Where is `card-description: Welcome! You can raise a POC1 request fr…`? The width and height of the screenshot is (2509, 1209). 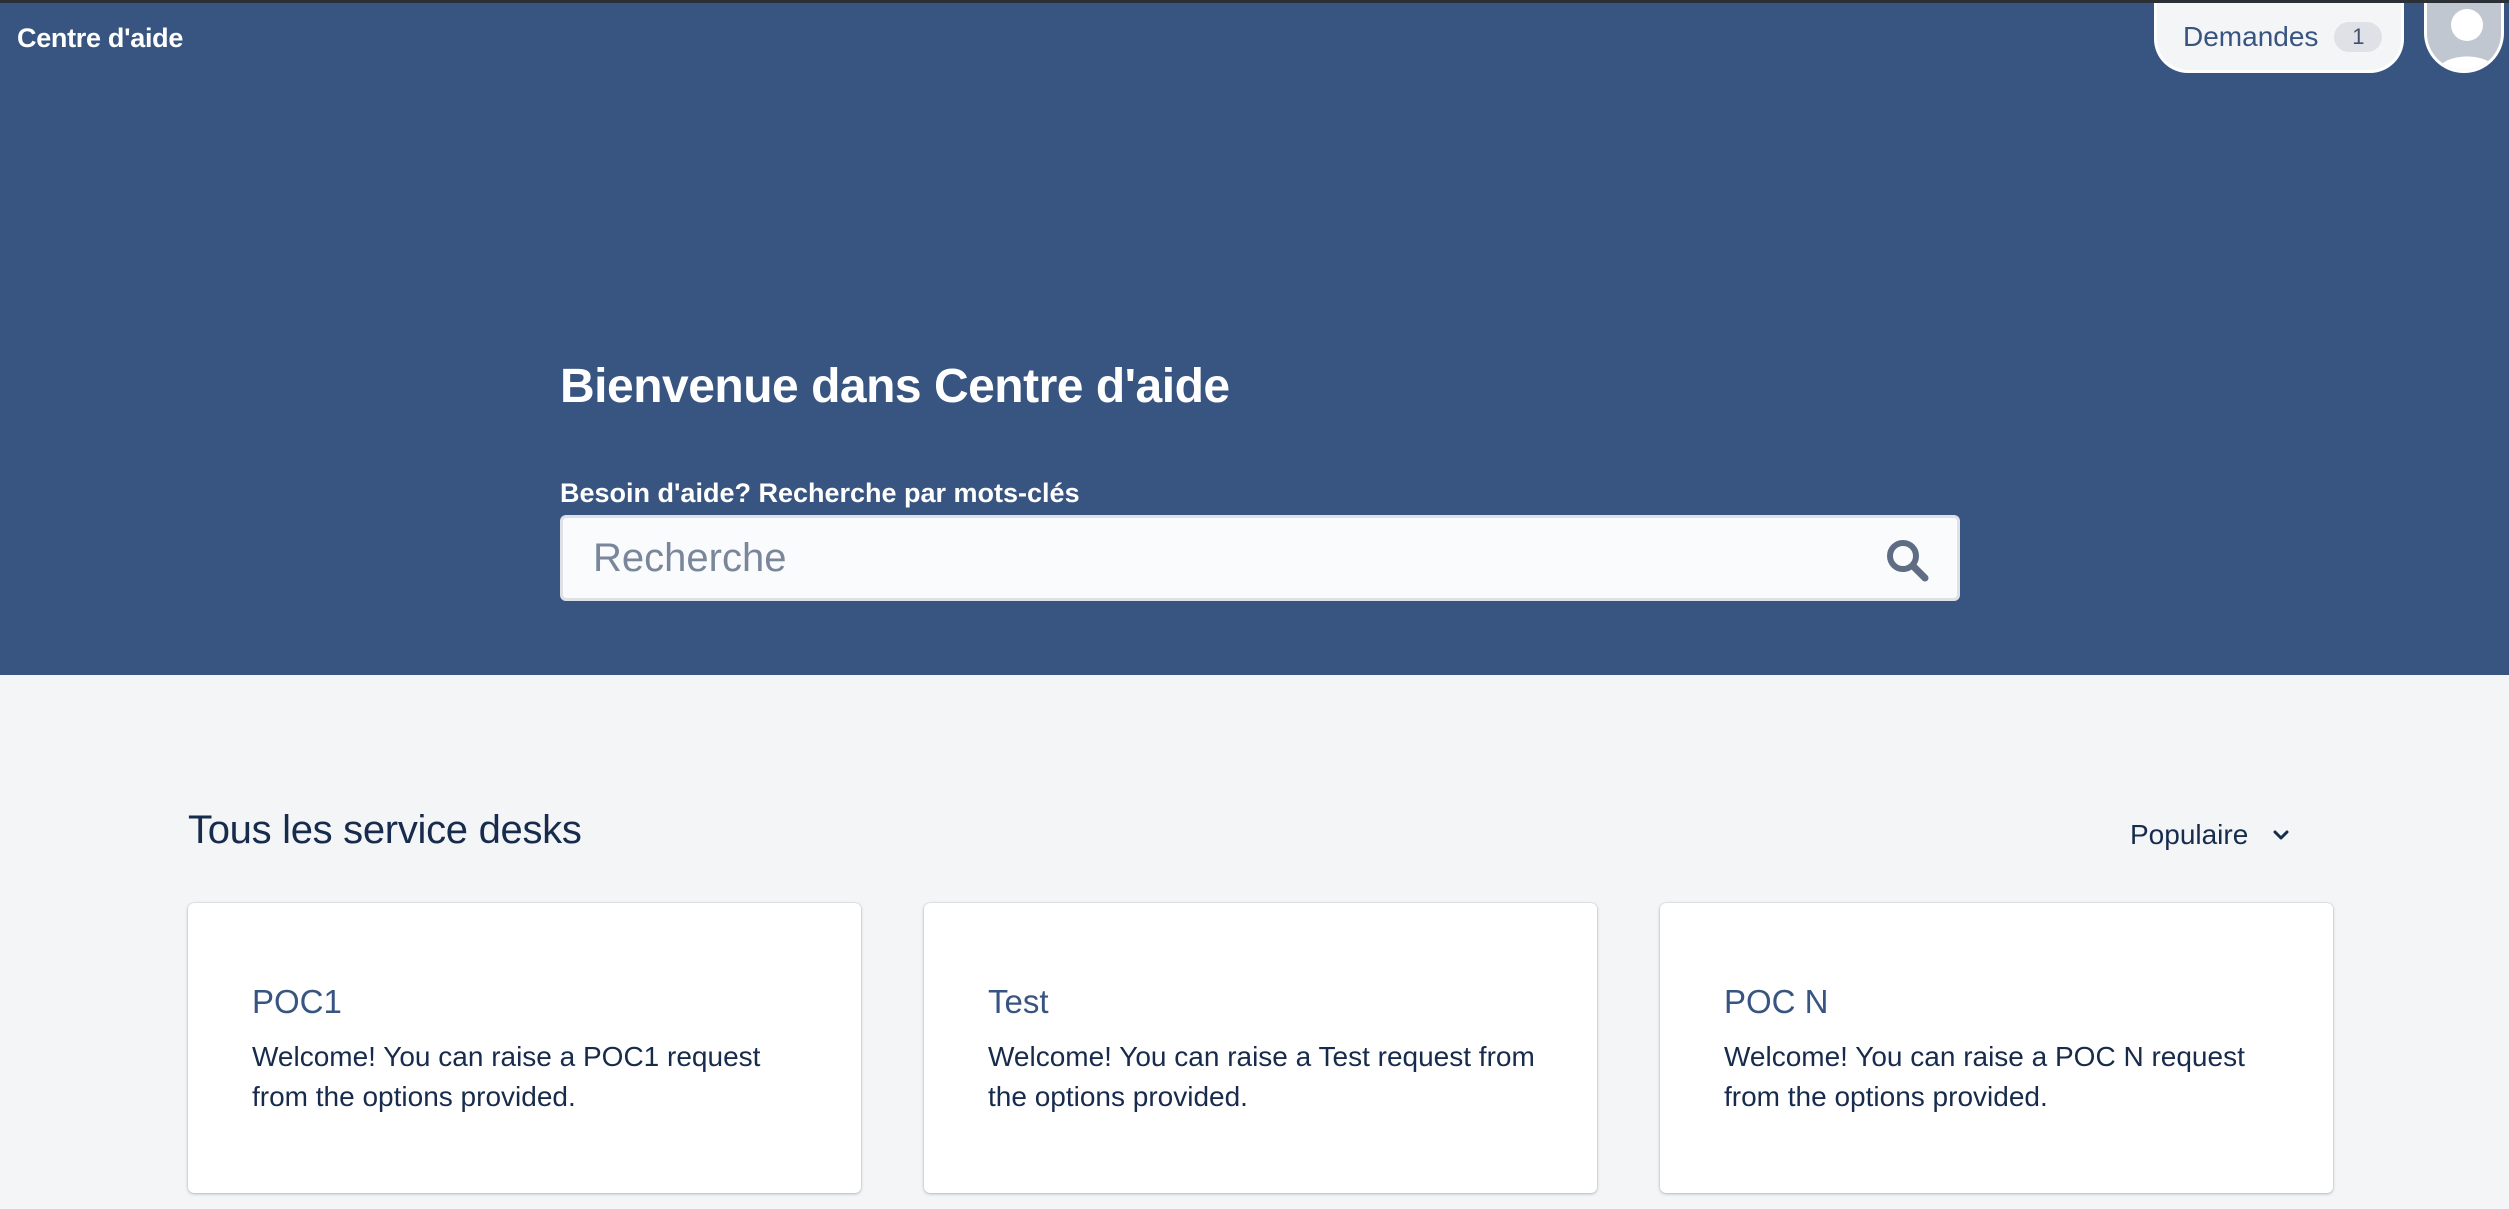
card-description: Welcome! You can raise a POC1 request fr… is located at coordinates (506, 1076).